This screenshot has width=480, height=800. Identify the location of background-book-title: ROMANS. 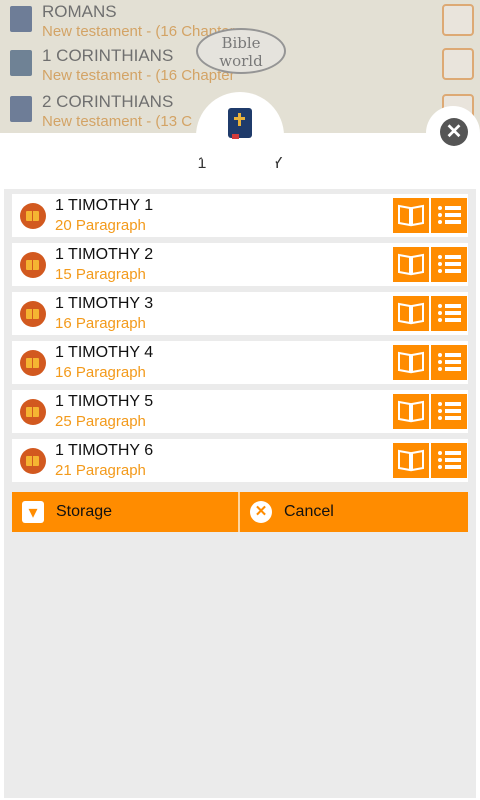
(79, 11).